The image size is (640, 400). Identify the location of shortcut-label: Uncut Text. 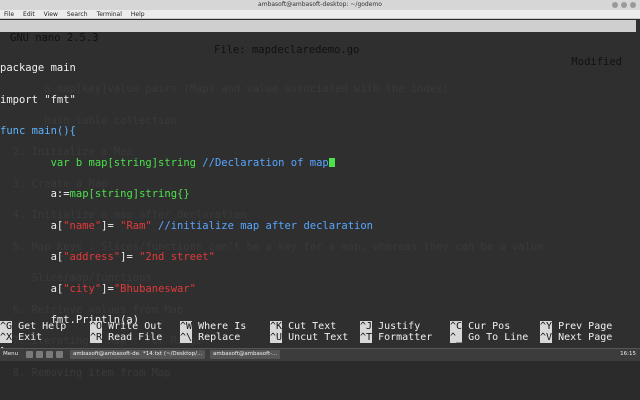
(315, 337).